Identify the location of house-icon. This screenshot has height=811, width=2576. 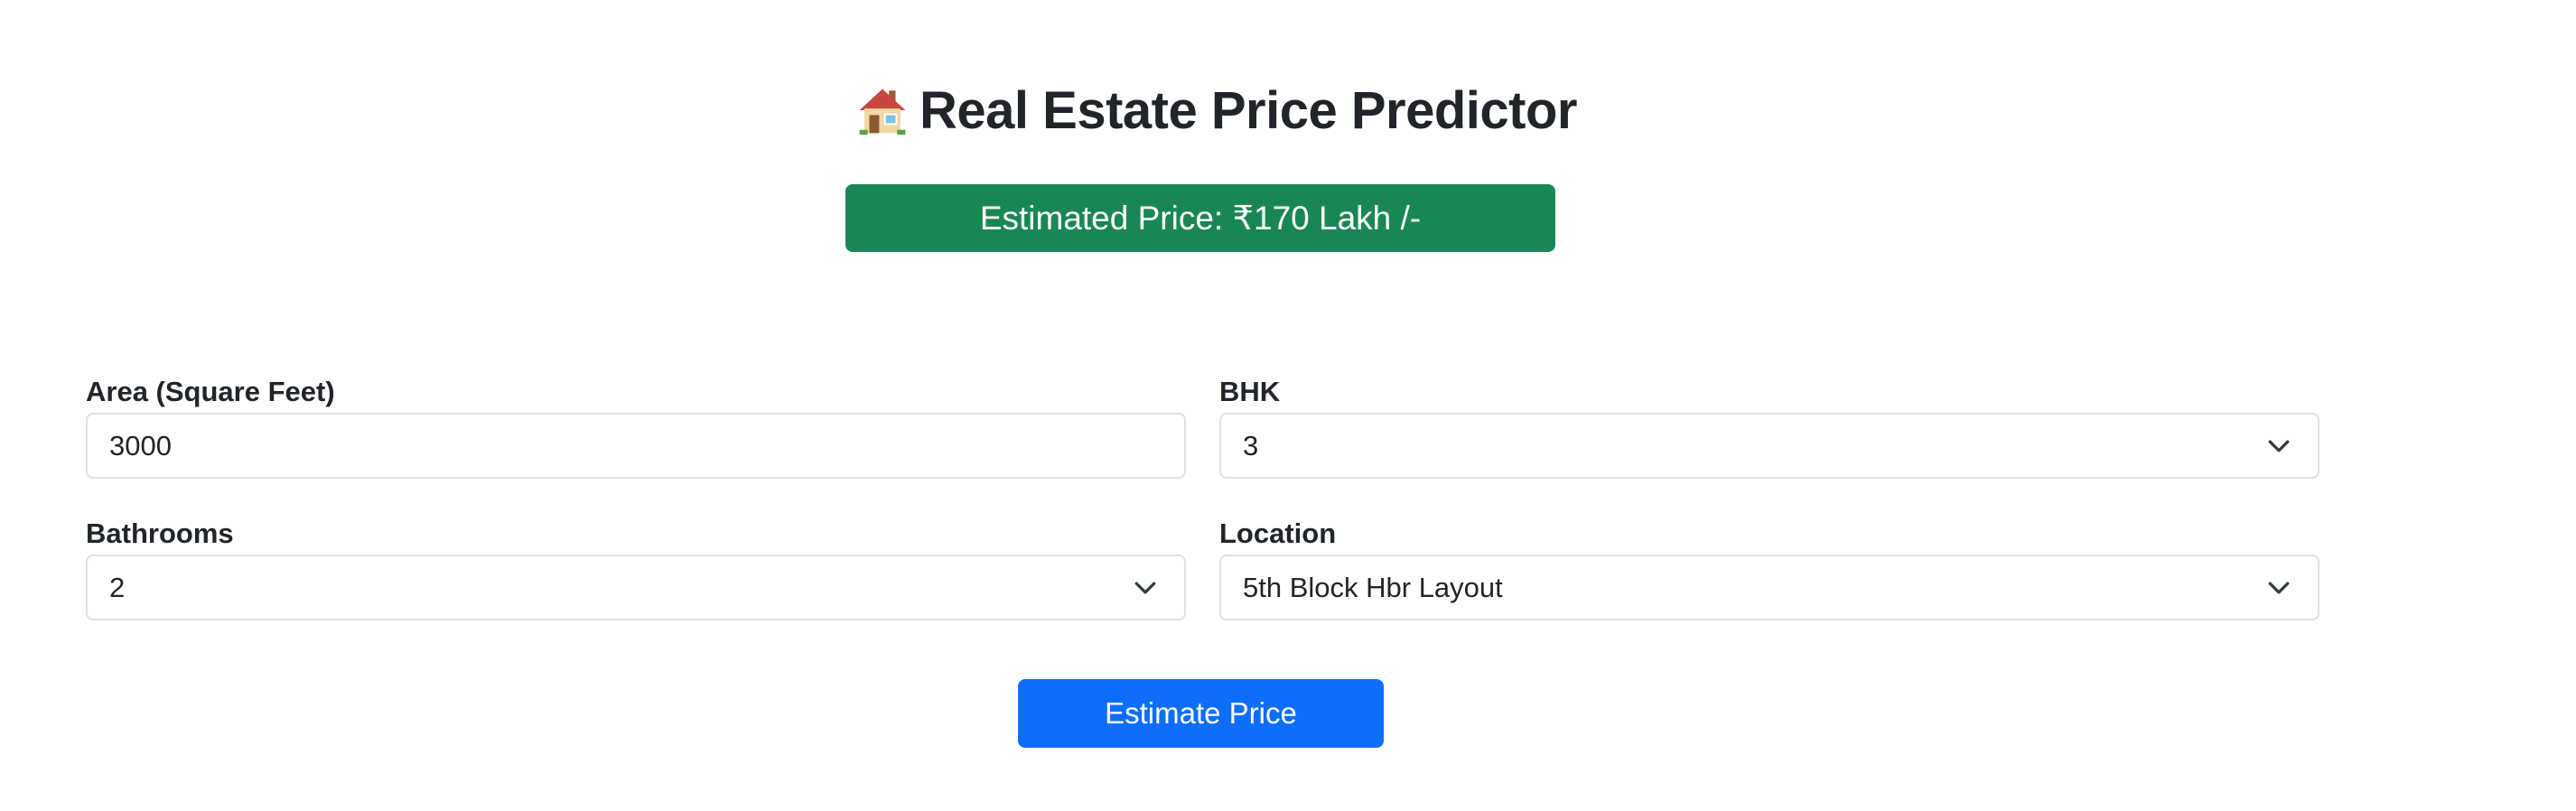
(882, 112).